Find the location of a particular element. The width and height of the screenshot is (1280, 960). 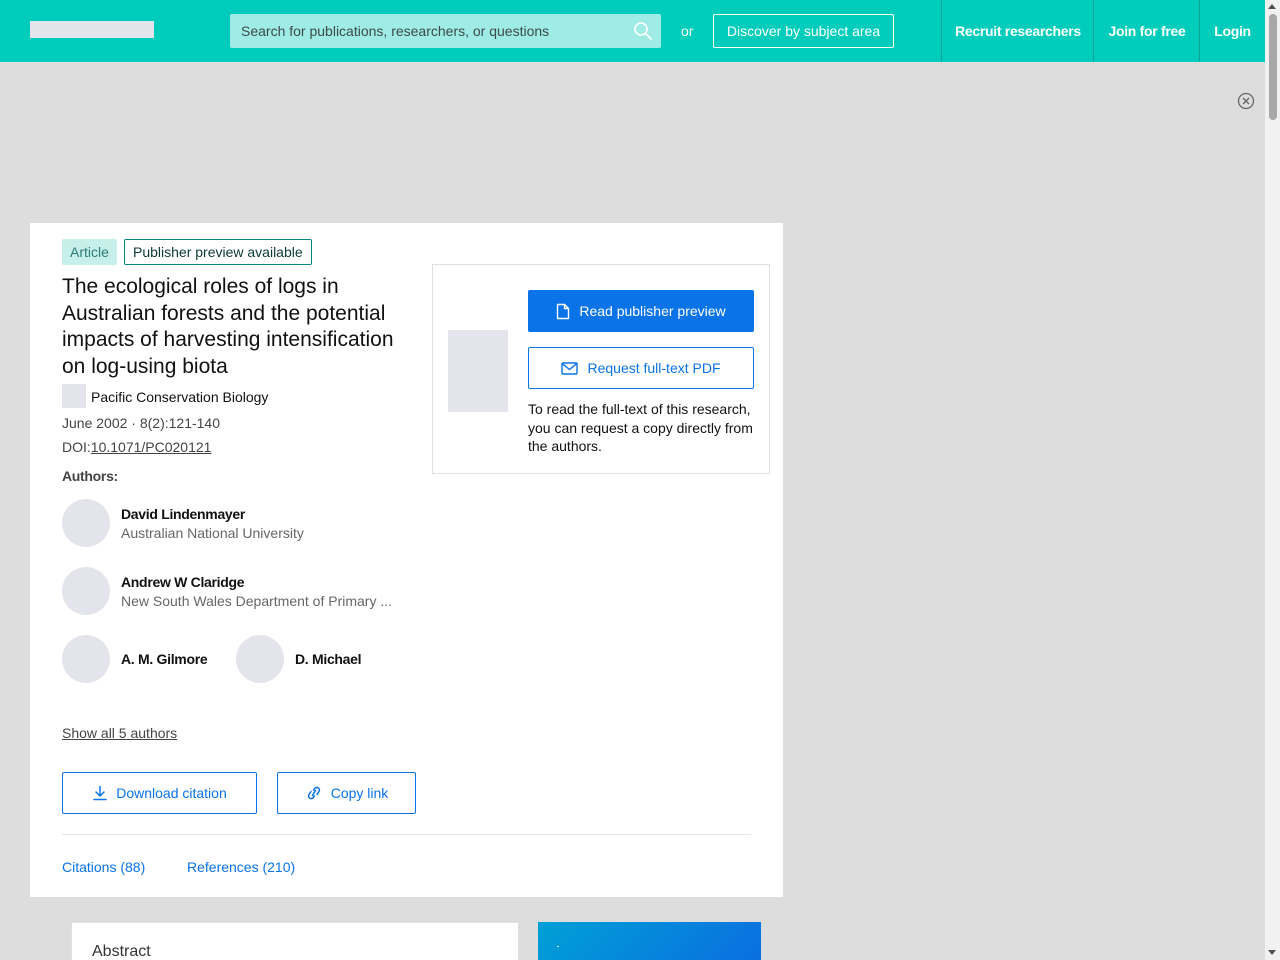

copy-link-button: Copy link is located at coordinates (346, 793).